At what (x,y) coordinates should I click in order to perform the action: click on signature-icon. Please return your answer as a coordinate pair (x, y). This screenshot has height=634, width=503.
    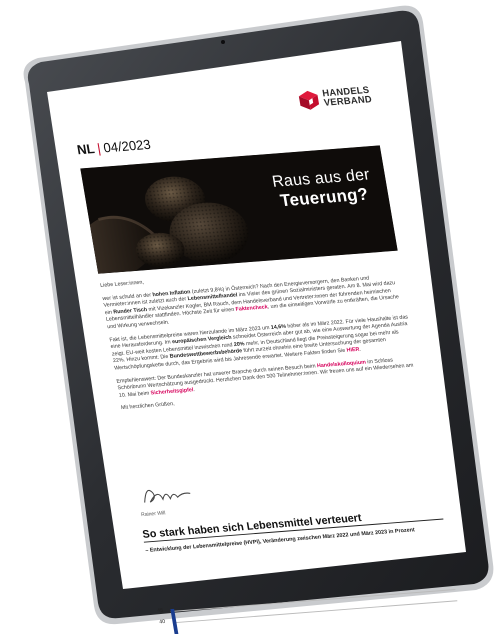
    Looking at the image, I should click on (167, 496).